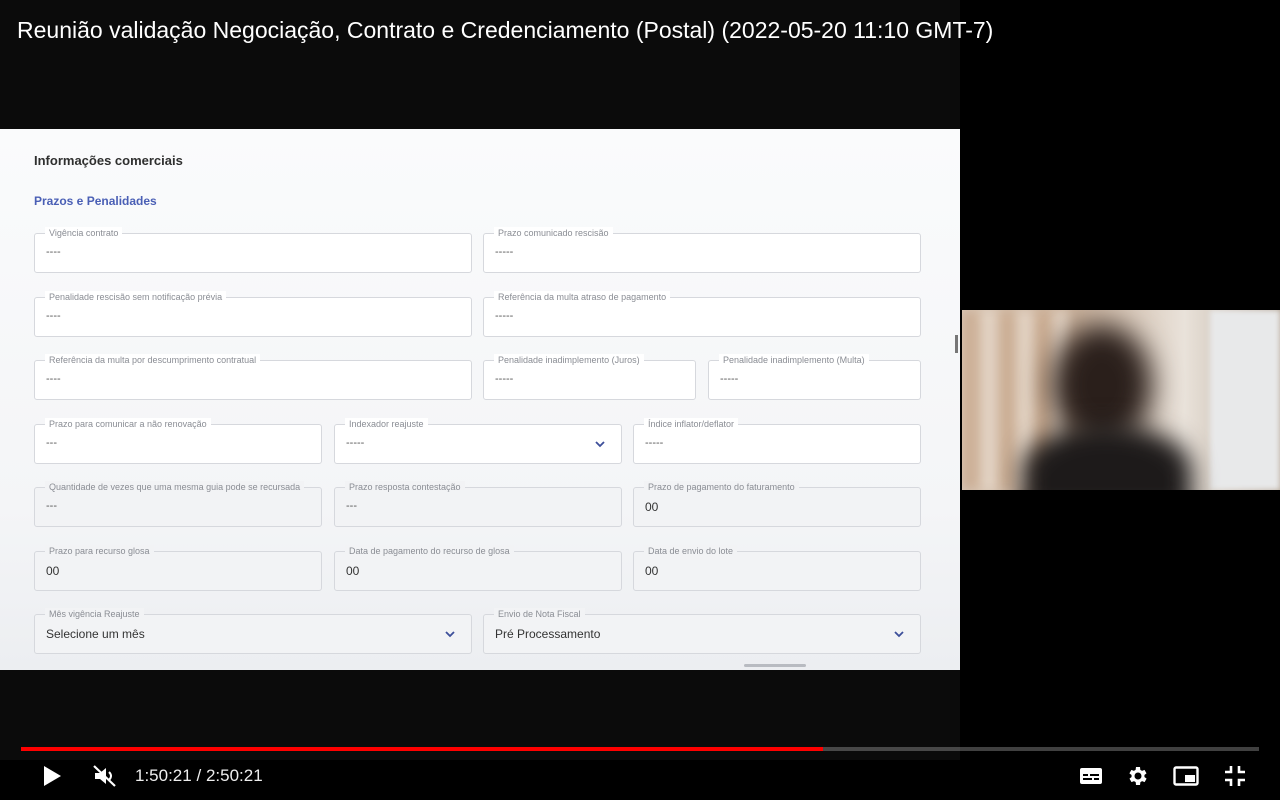 Image resolution: width=1280 pixels, height=800 pixels. Describe the element at coordinates (1121, 400) in the screenshot. I see `webcam-video` at that location.